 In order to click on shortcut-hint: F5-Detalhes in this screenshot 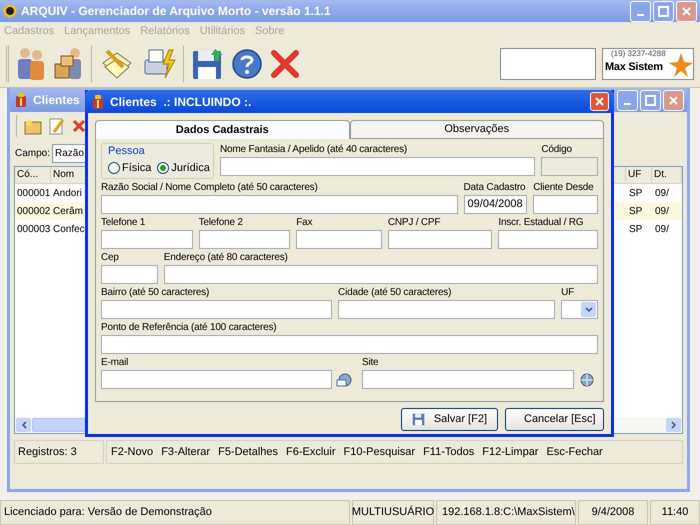, I will do `click(248, 452)`.